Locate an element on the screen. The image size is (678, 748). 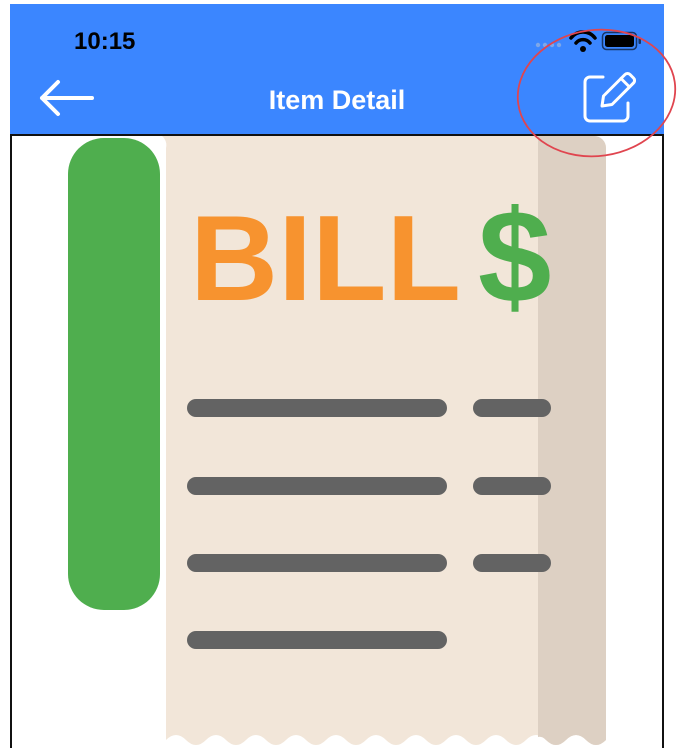
bill-label: BILL is located at coordinates (325, 258).